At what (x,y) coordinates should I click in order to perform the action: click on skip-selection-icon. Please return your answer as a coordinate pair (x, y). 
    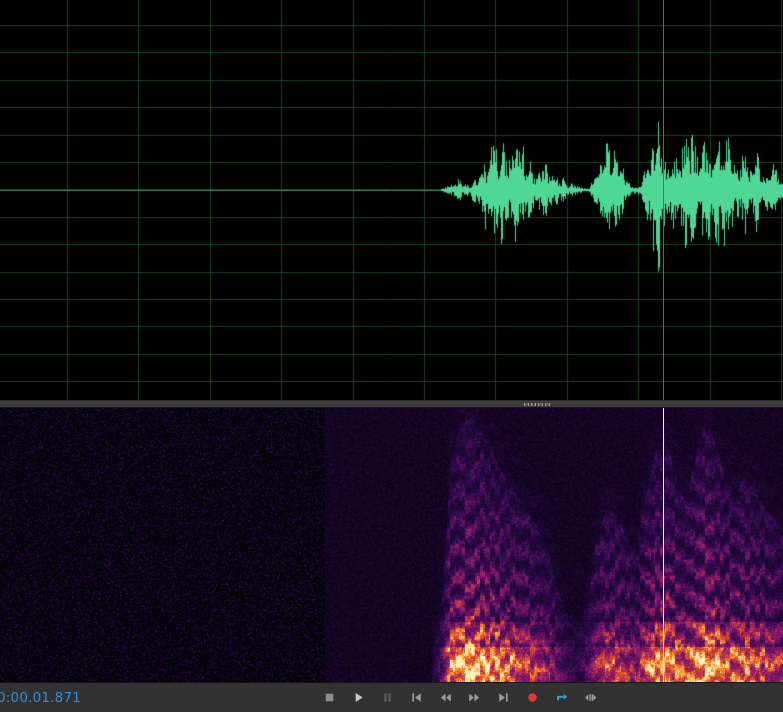
    Looking at the image, I should click on (590, 697).